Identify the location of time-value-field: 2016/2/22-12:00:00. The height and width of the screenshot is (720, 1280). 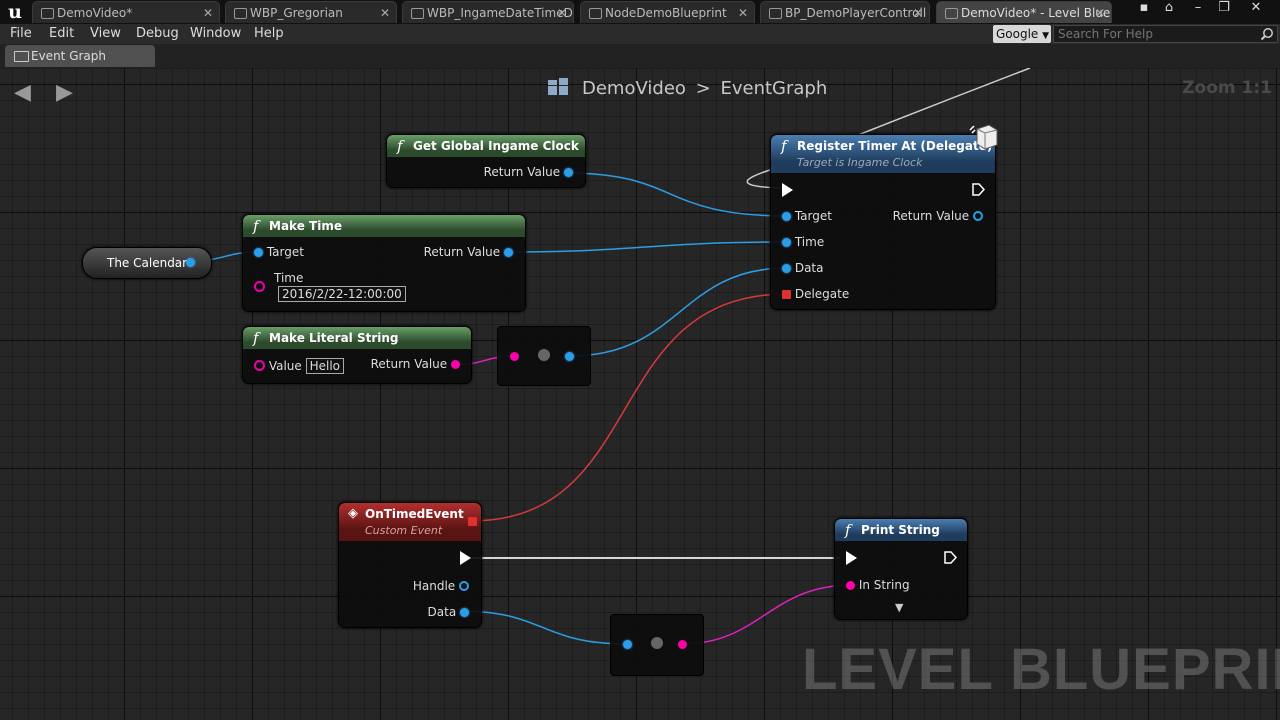
(342, 294).